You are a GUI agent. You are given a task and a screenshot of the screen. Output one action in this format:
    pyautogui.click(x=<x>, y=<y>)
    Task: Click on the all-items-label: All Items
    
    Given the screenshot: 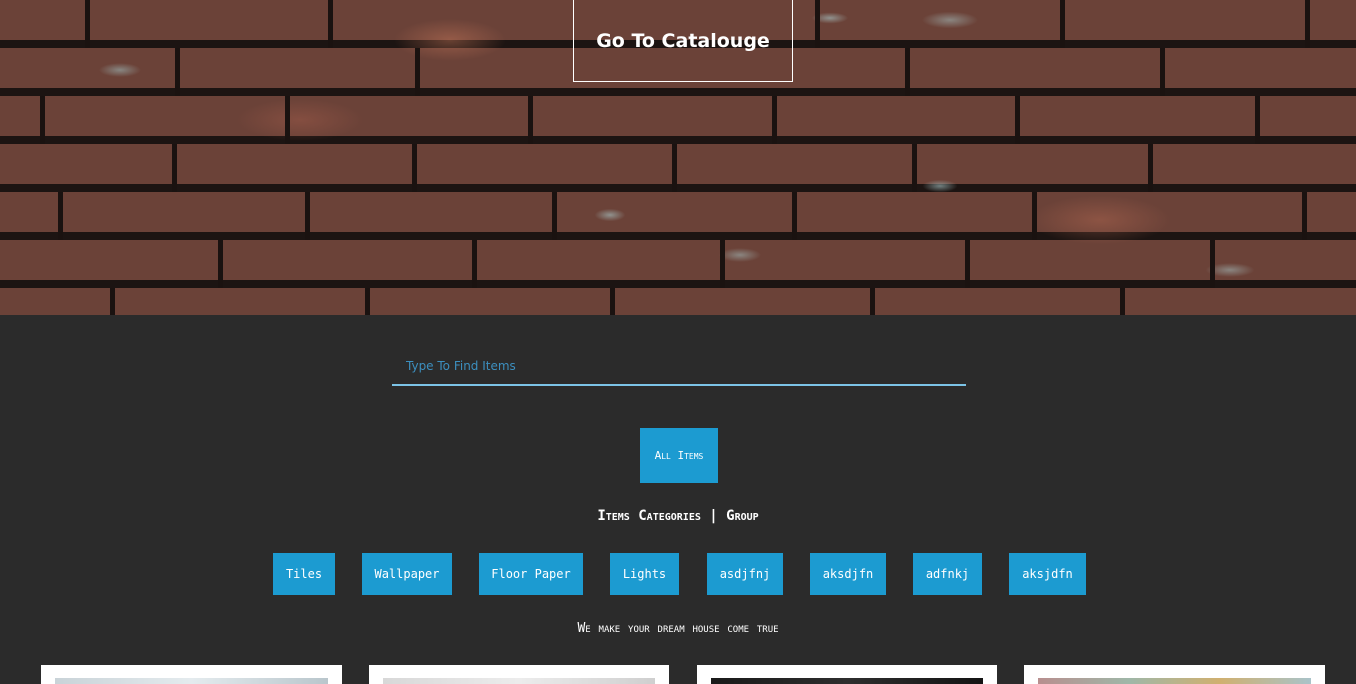 What is the action you would take?
    pyautogui.click(x=679, y=455)
    